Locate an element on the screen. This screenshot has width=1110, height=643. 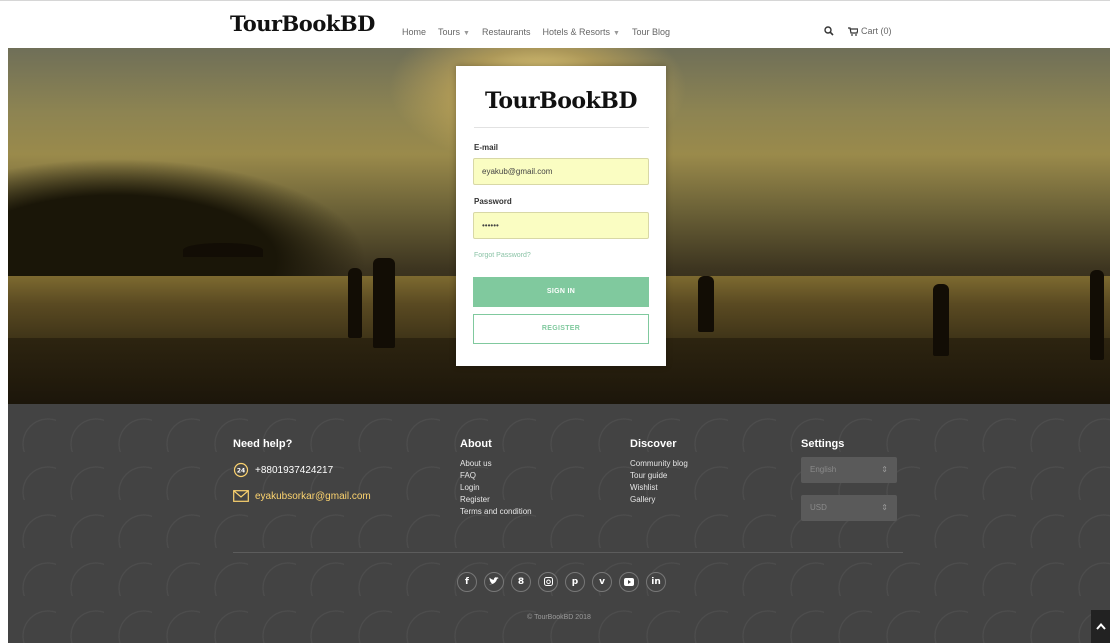
login-logo: TourBookBD is located at coordinates (561, 101).